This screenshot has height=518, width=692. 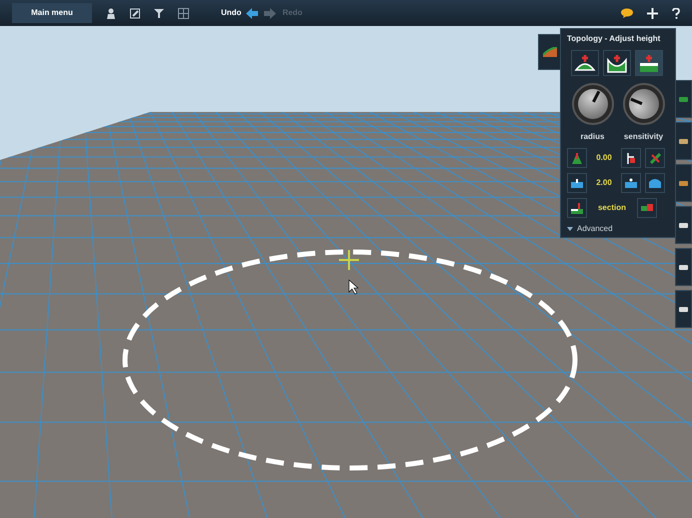 What do you see at coordinates (676, 13) in the screenshot?
I see `help-icon` at bounding box center [676, 13].